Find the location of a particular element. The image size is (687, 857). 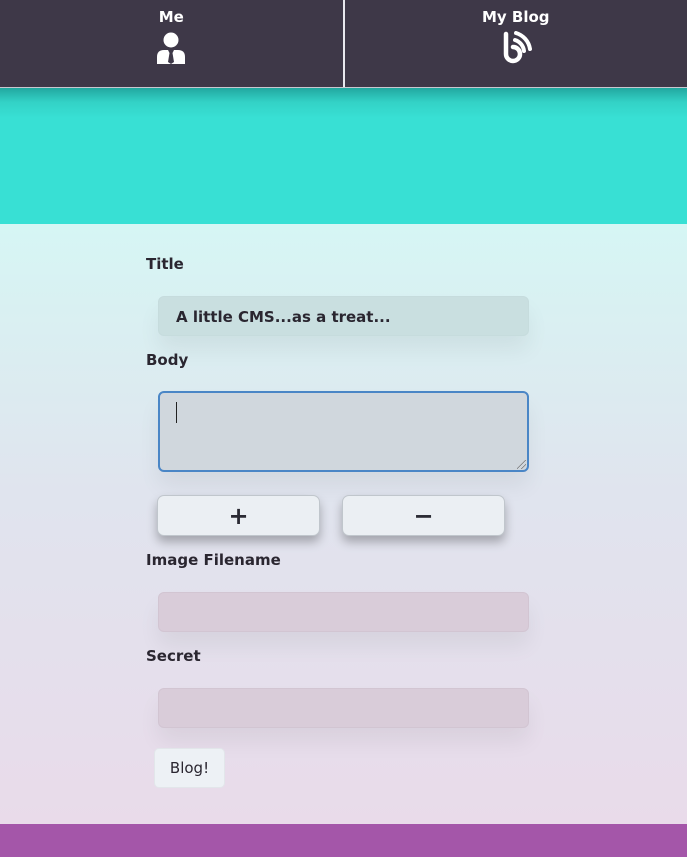

nav-item-me: Me is located at coordinates (171, 43).